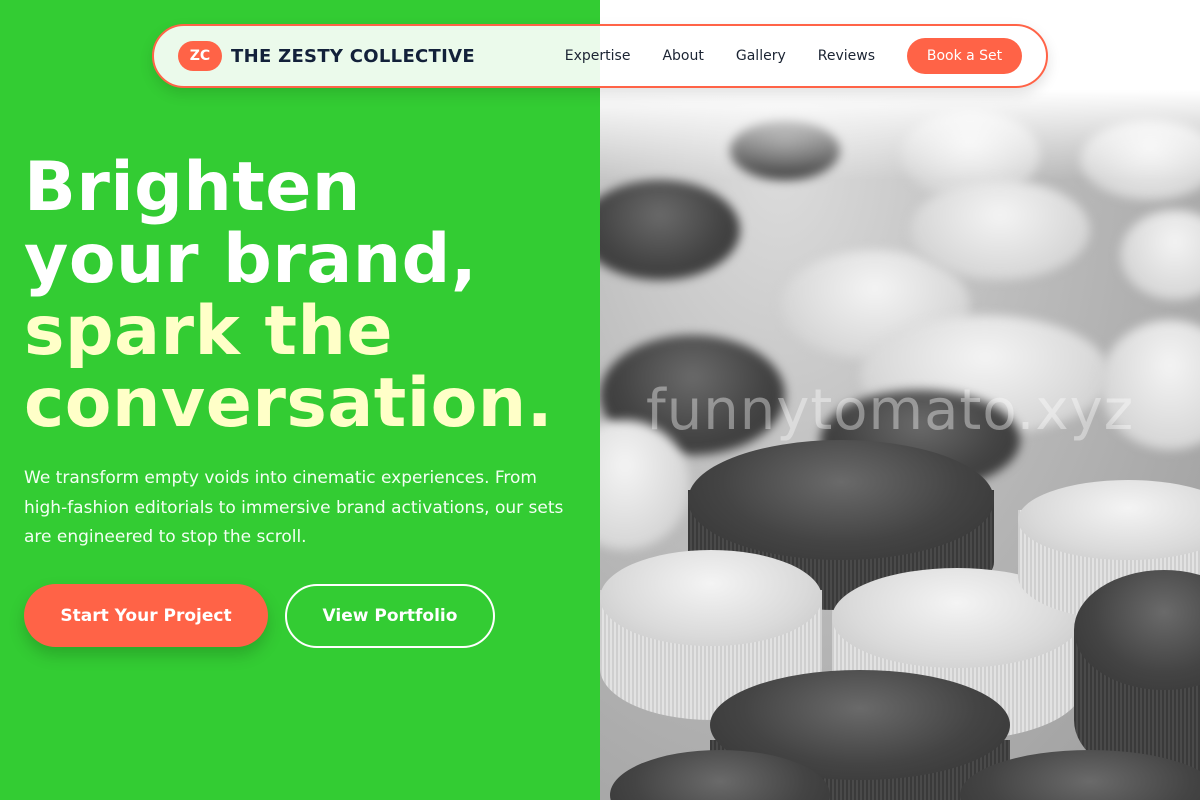  What do you see at coordinates (146, 615) in the screenshot?
I see `start-project-button: Start Your Project` at bounding box center [146, 615].